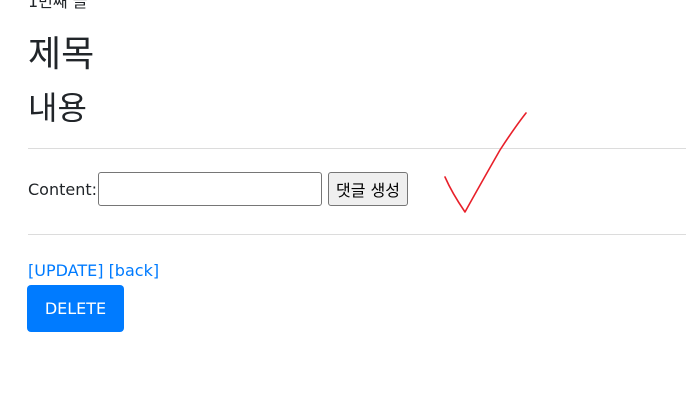  I want to click on comment-content-input, so click(210, 189).